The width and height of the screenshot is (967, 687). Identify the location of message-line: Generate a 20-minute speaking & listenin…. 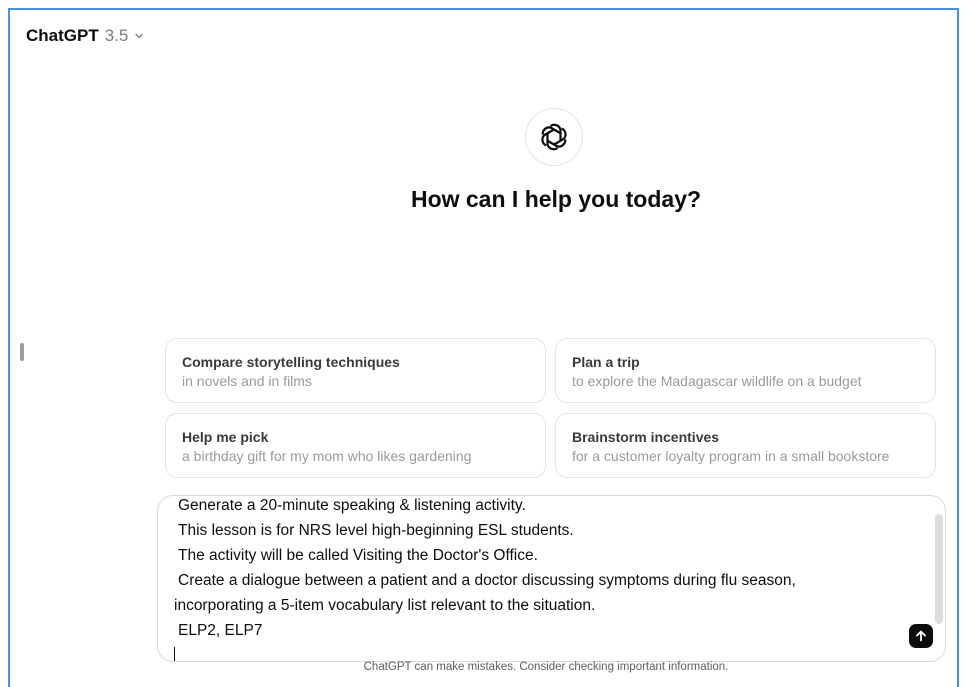
(352, 505).